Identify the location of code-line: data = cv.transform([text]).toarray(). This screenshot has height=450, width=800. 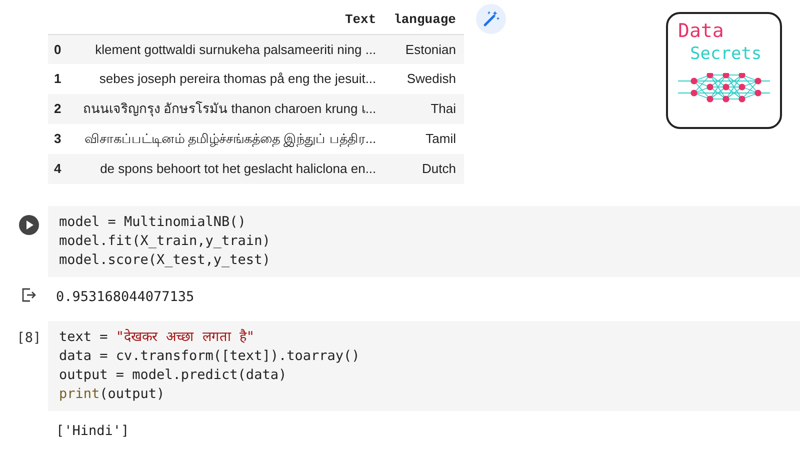
(210, 356).